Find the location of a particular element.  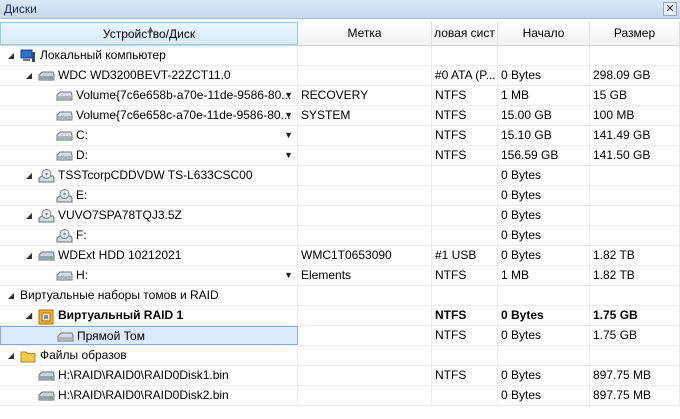

cell-label: SYSTEM is located at coordinates (365, 115).